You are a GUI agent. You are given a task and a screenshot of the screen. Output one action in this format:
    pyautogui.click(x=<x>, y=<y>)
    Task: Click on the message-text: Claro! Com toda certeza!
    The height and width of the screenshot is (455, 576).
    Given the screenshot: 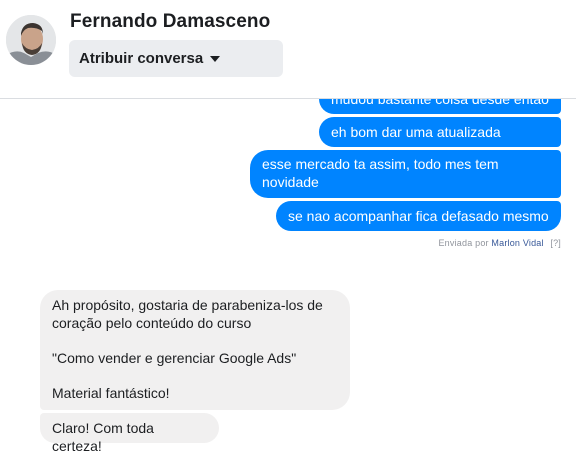 What is the action you would take?
    pyautogui.click(x=103, y=437)
    